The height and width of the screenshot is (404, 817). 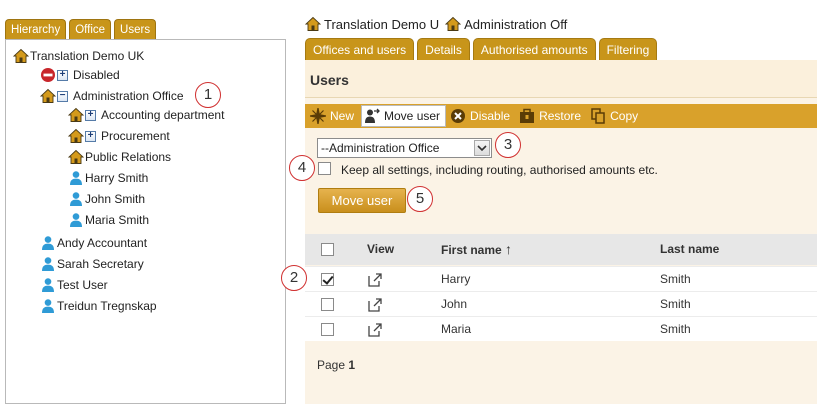 What do you see at coordinates (107, 306) in the screenshot?
I see `tree-node-label: Treidun Tregnskap` at bounding box center [107, 306].